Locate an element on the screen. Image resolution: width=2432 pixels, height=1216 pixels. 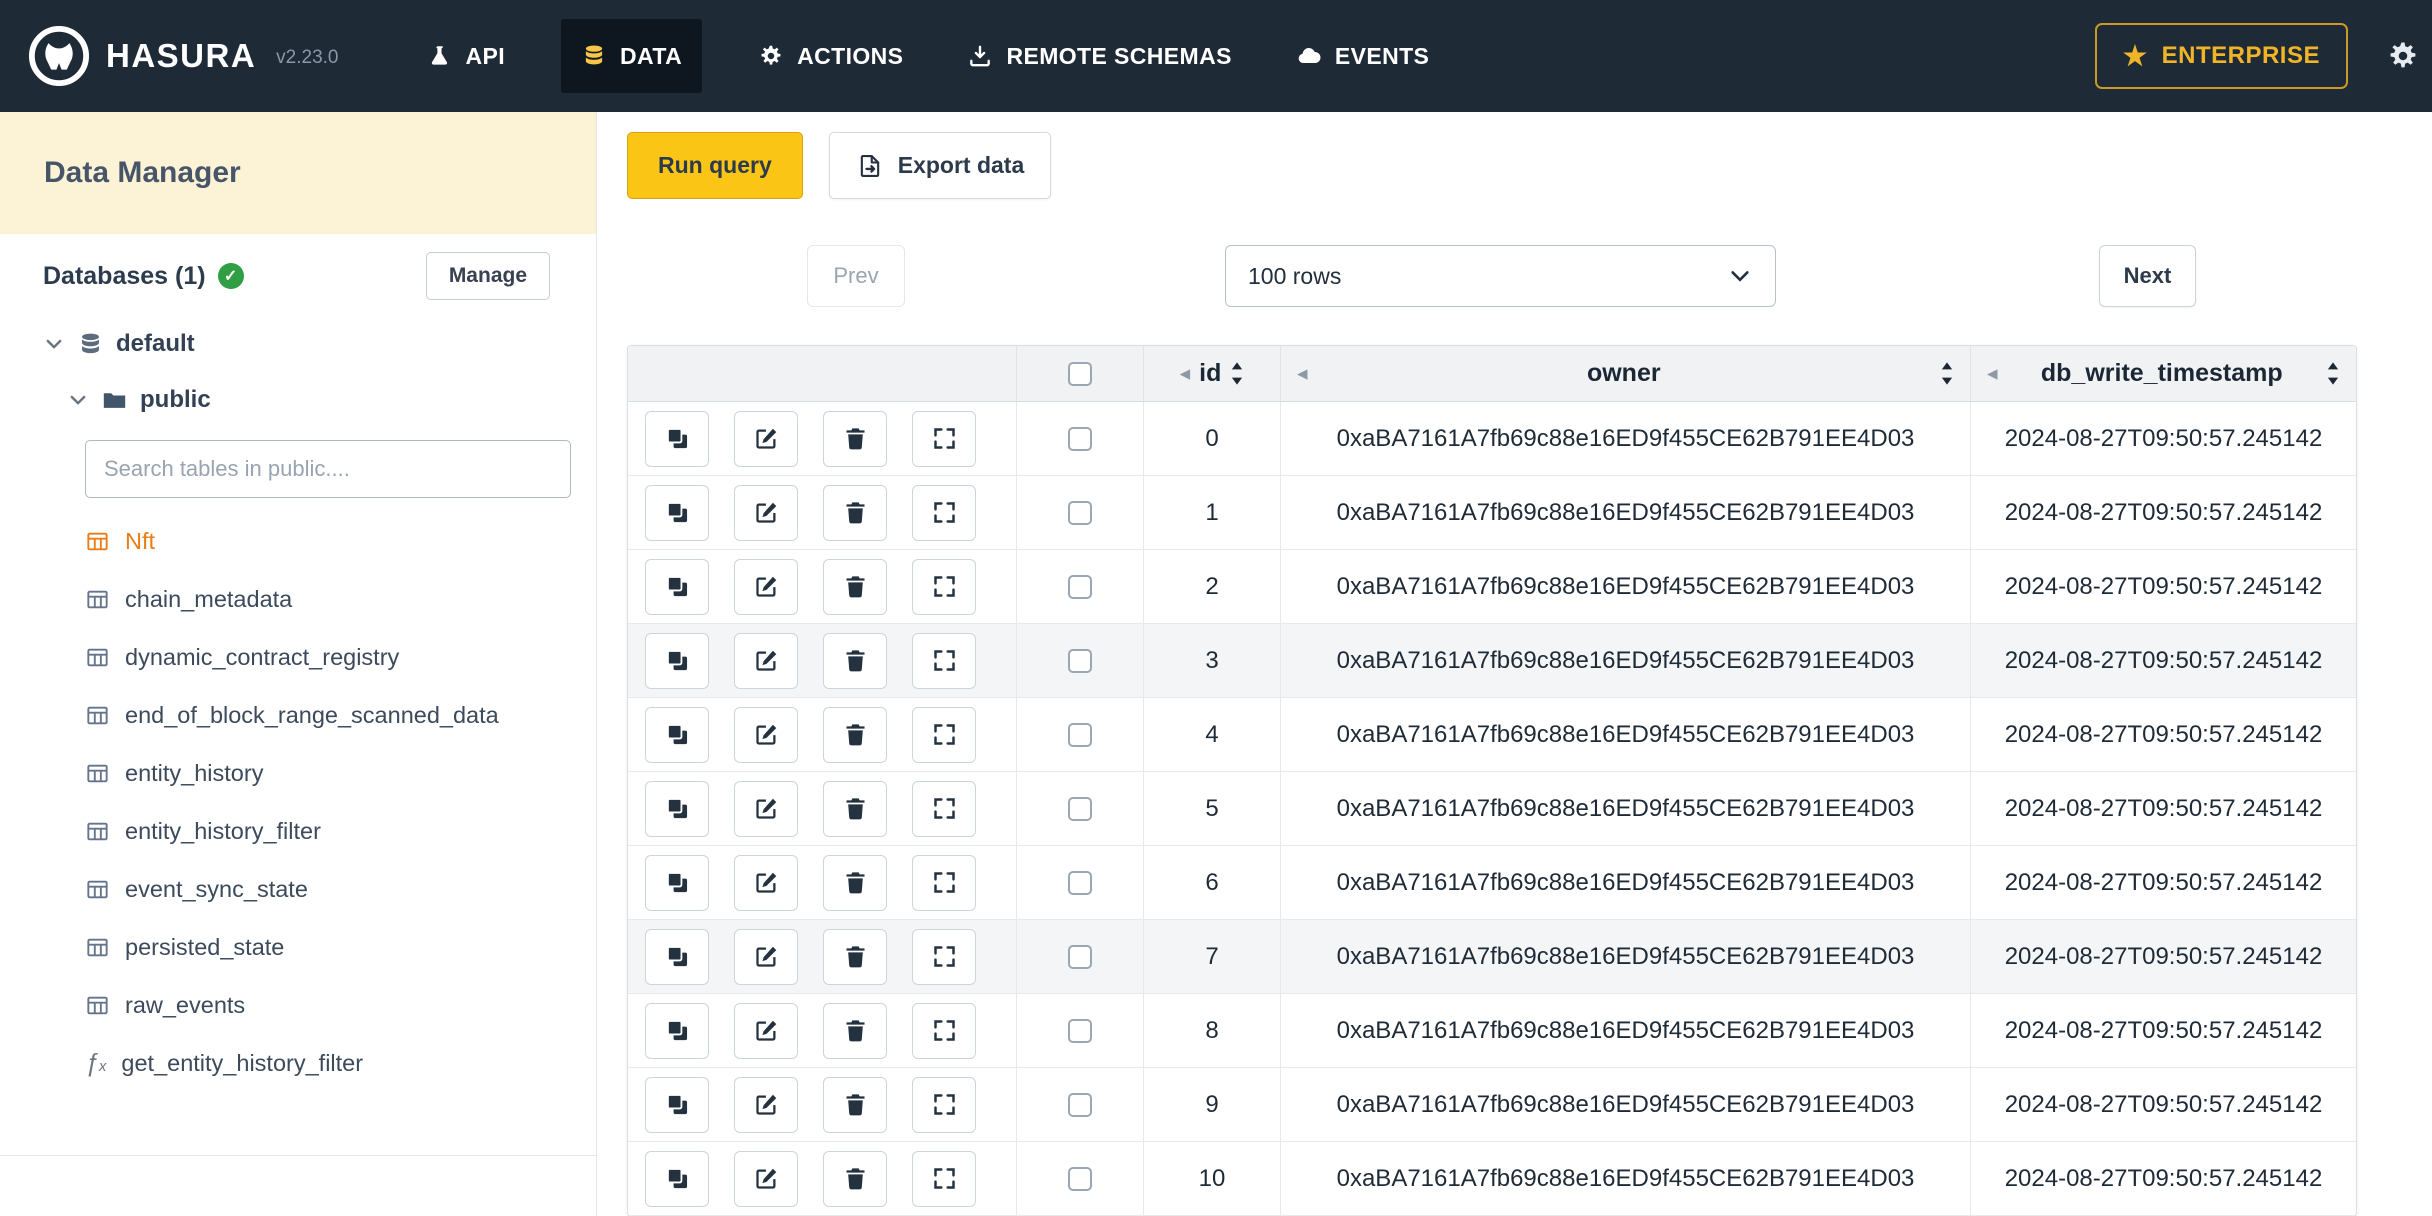
nav-item-data: DATA is located at coordinates (632, 56).